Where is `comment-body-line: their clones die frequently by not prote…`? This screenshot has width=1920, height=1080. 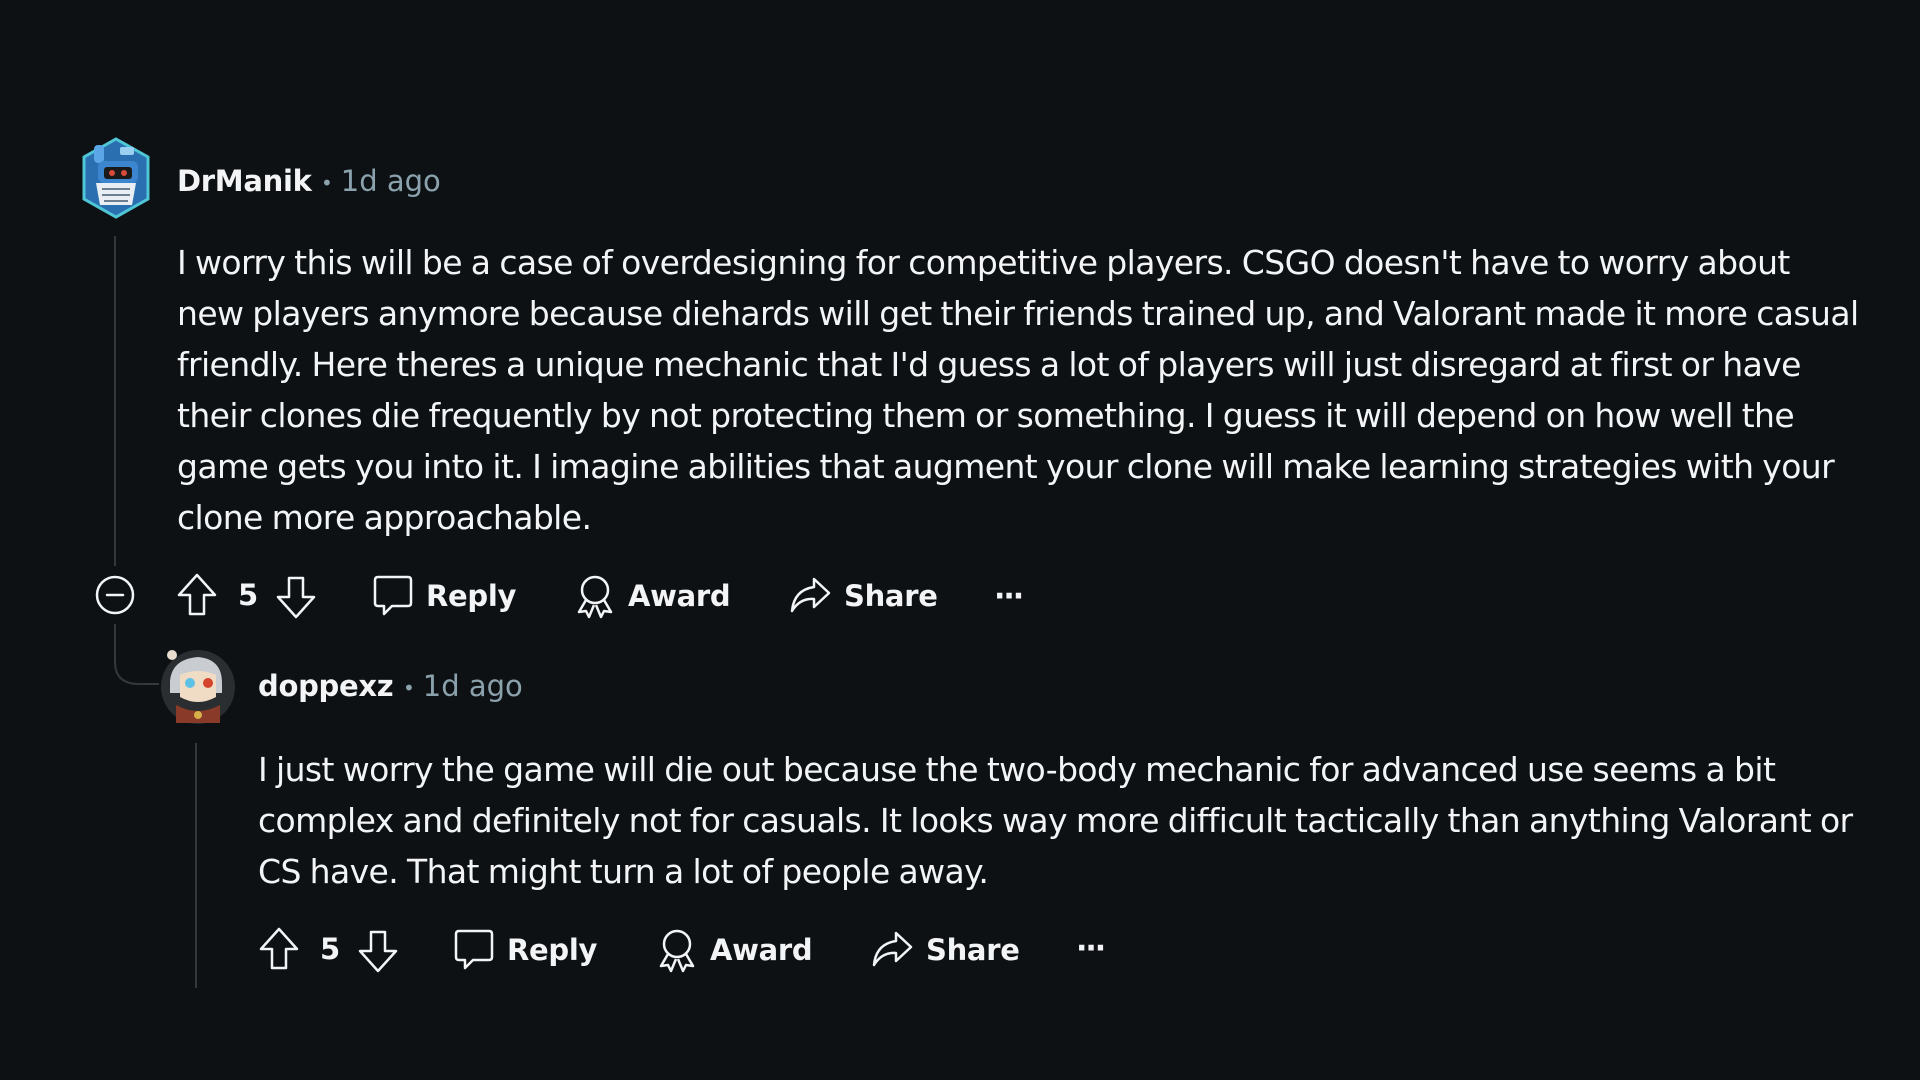
comment-body-line: their clones die frequently by not prote… is located at coordinates (986, 415).